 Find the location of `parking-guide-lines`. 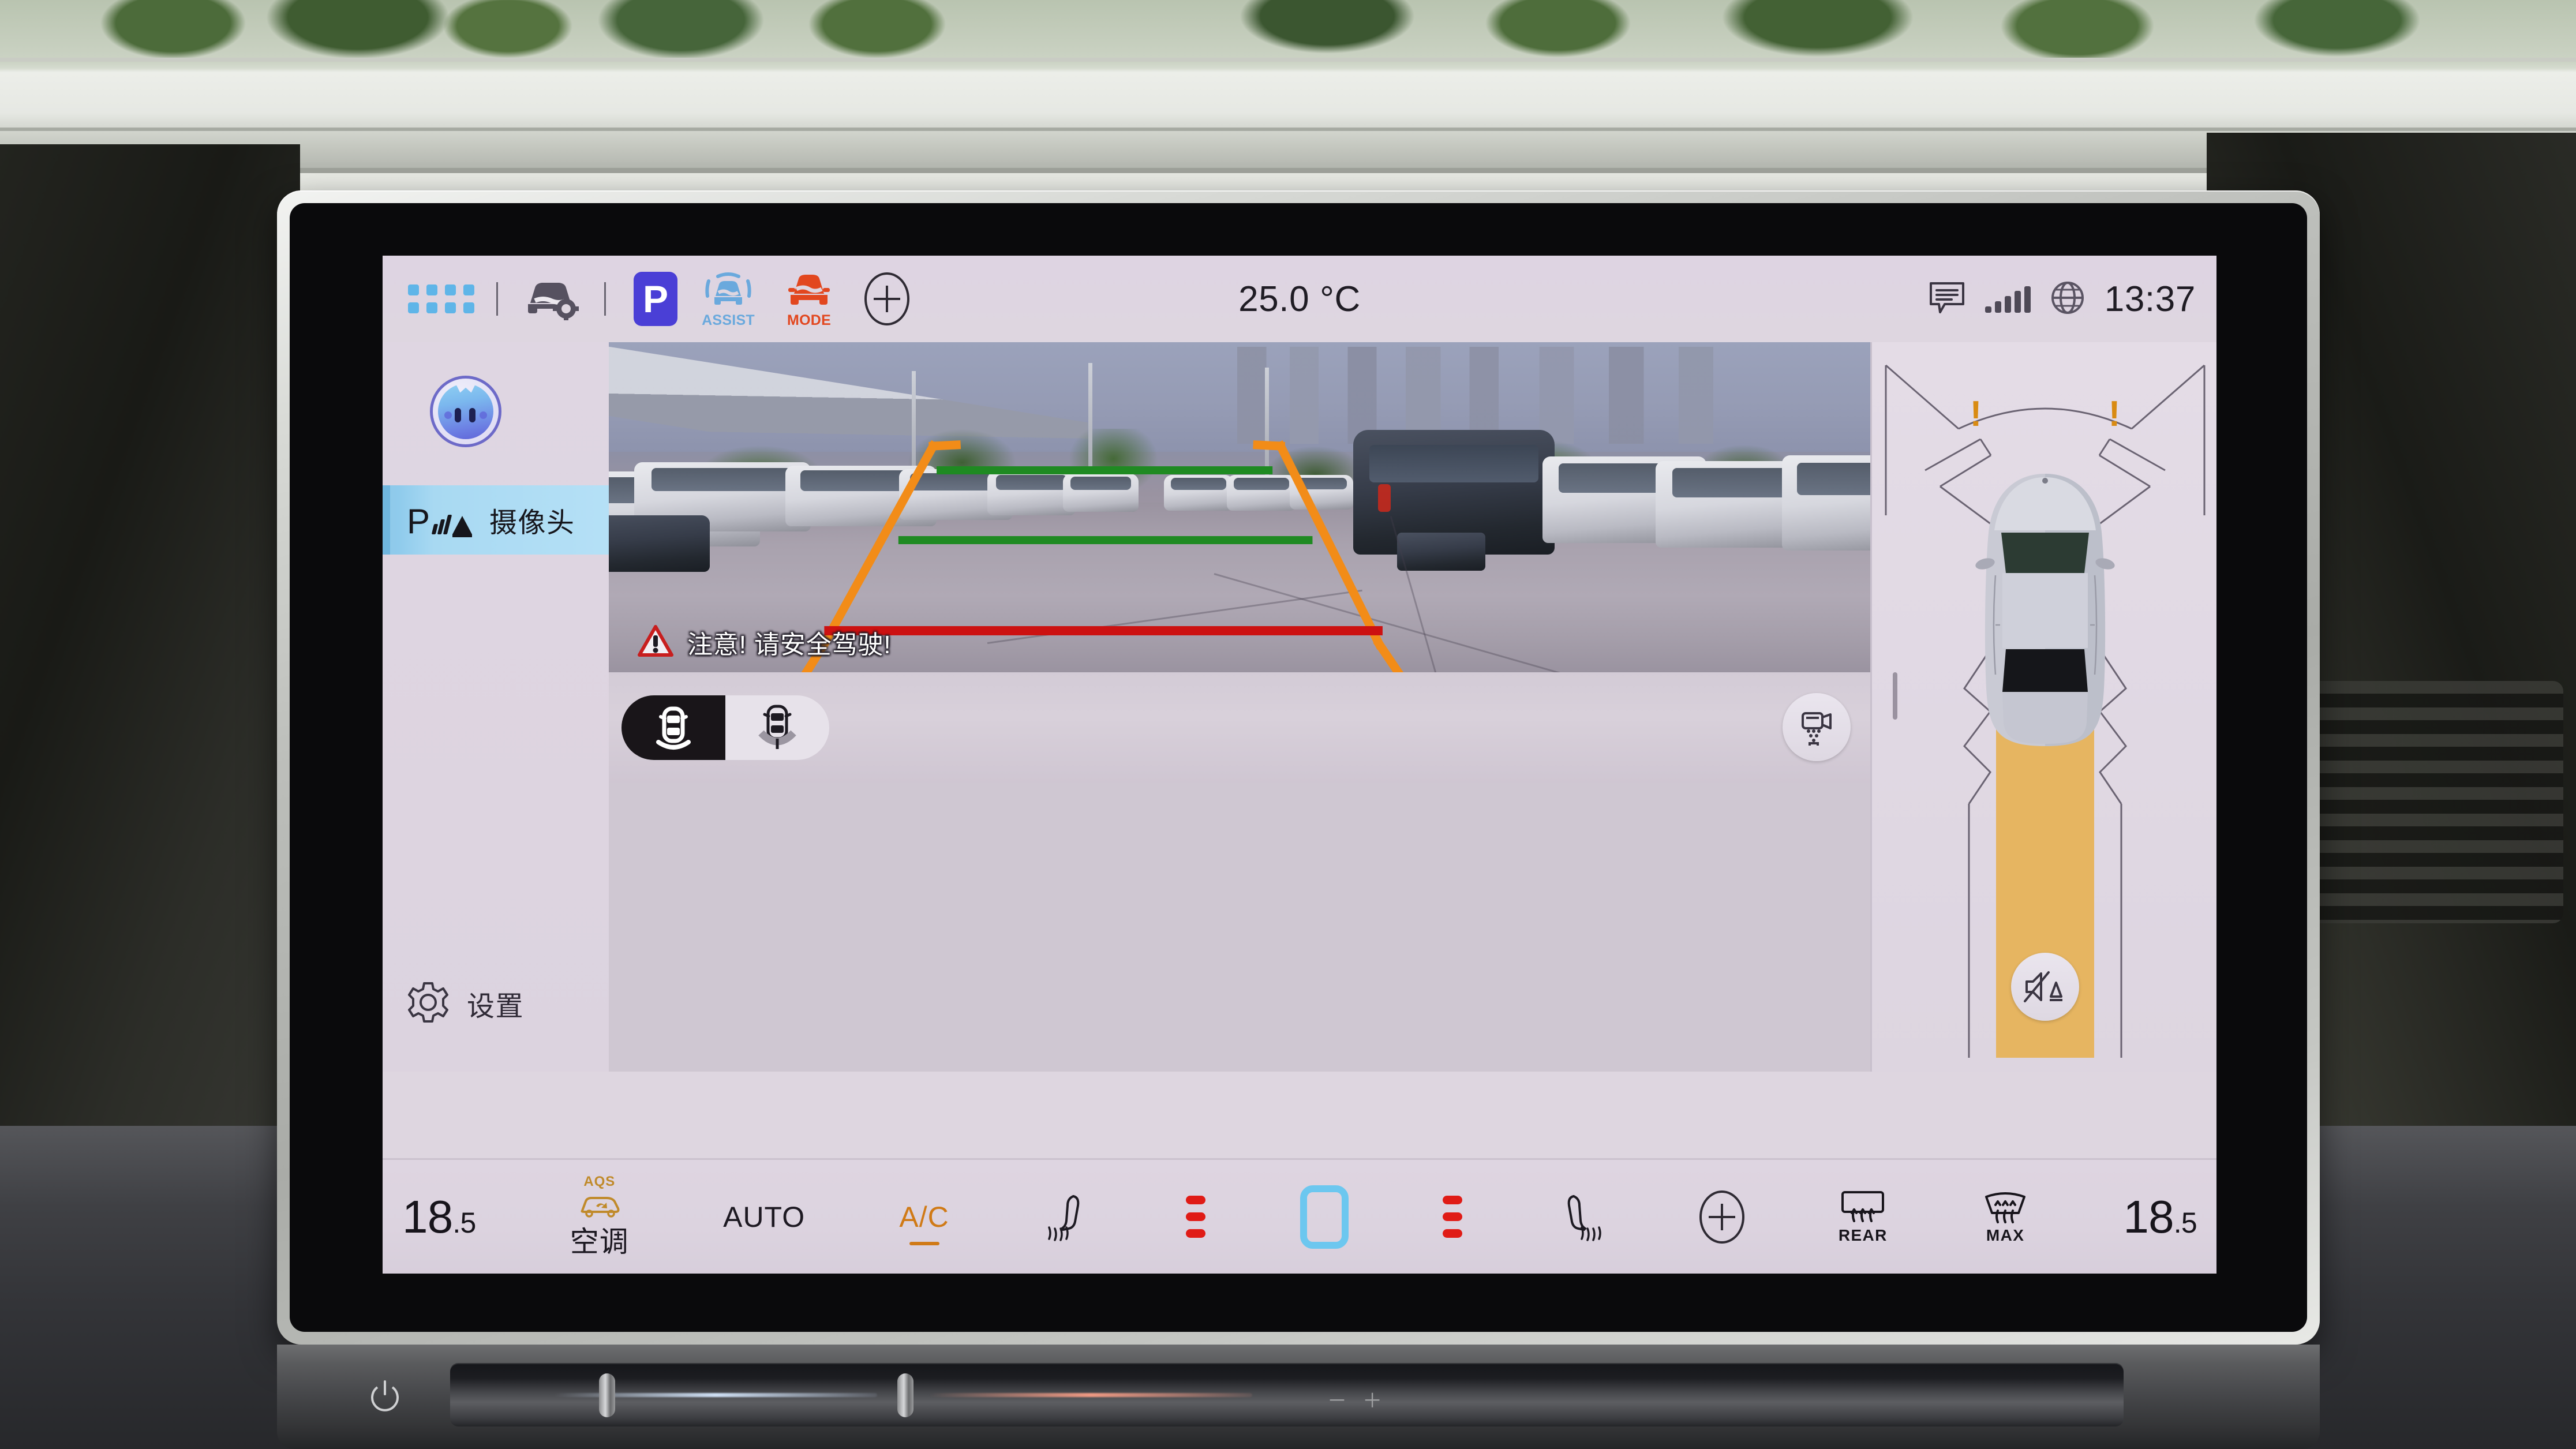

parking-guide-lines is located at coordinates (1102, 556).